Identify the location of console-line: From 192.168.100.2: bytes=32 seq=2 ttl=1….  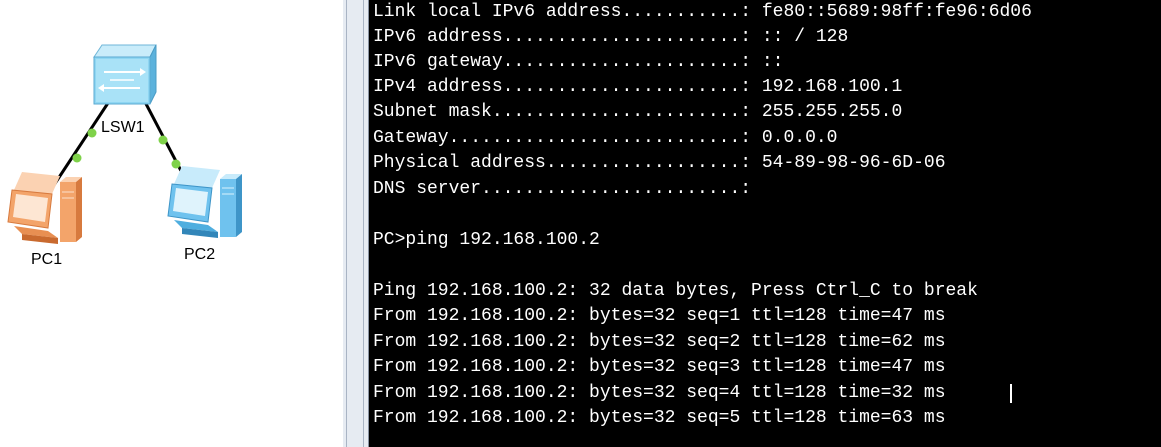
(659, 342).